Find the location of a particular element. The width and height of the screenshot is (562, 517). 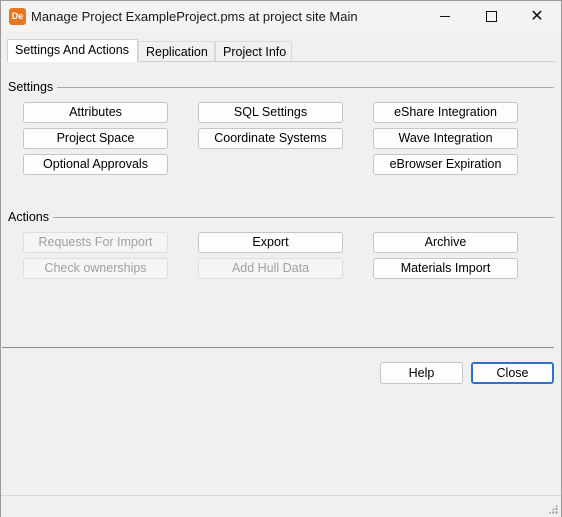

export-button: Export is located at coordinates (270, 242).